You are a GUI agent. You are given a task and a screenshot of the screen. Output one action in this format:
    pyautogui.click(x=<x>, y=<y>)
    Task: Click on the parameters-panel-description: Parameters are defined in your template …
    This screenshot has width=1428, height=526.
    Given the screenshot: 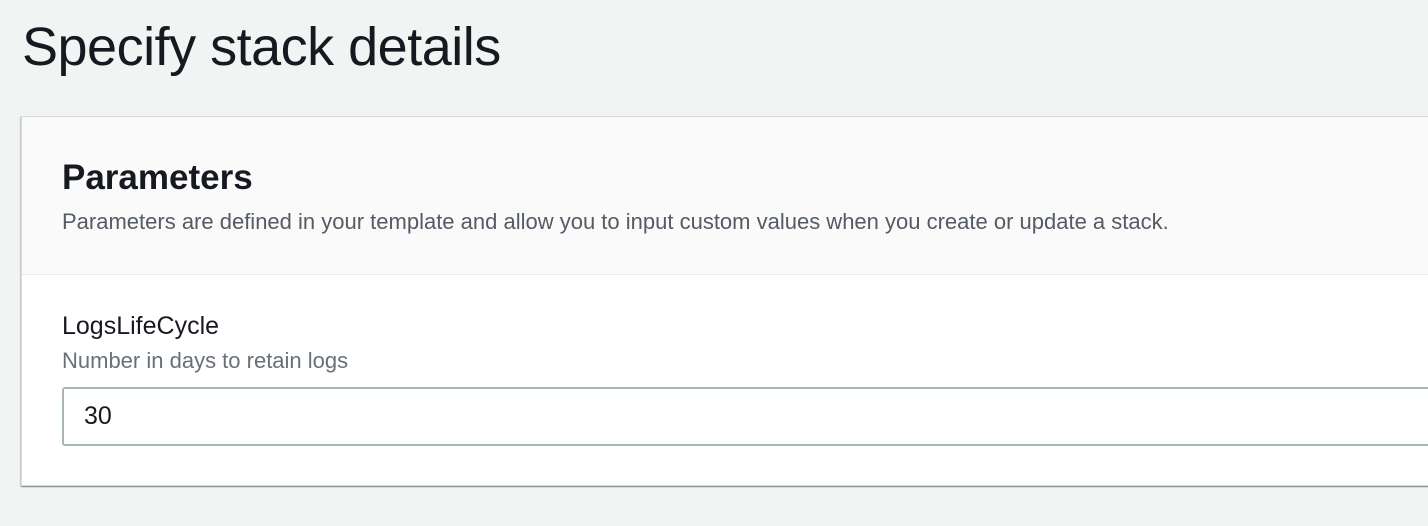 What is the action you would take?
    pyautogui.click(x=615, y=221)
    